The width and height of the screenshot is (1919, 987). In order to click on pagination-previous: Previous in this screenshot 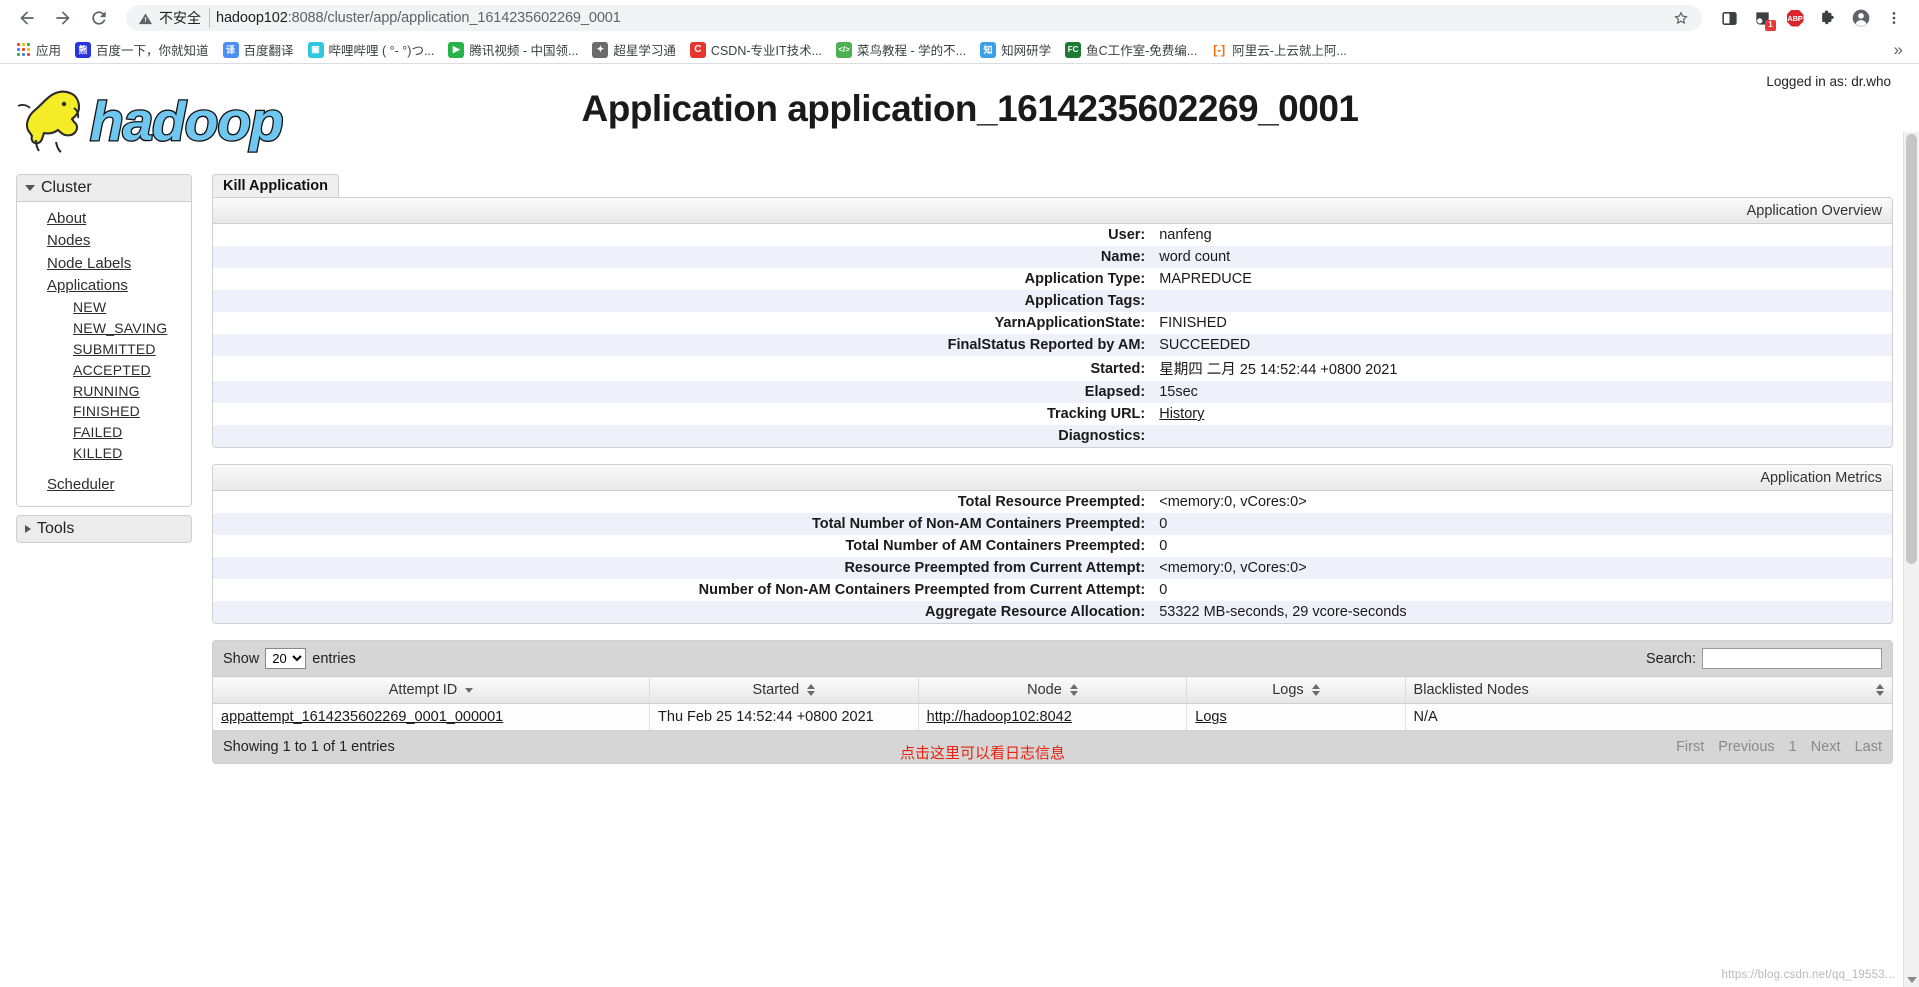, I will do `click(1746, 747)`.